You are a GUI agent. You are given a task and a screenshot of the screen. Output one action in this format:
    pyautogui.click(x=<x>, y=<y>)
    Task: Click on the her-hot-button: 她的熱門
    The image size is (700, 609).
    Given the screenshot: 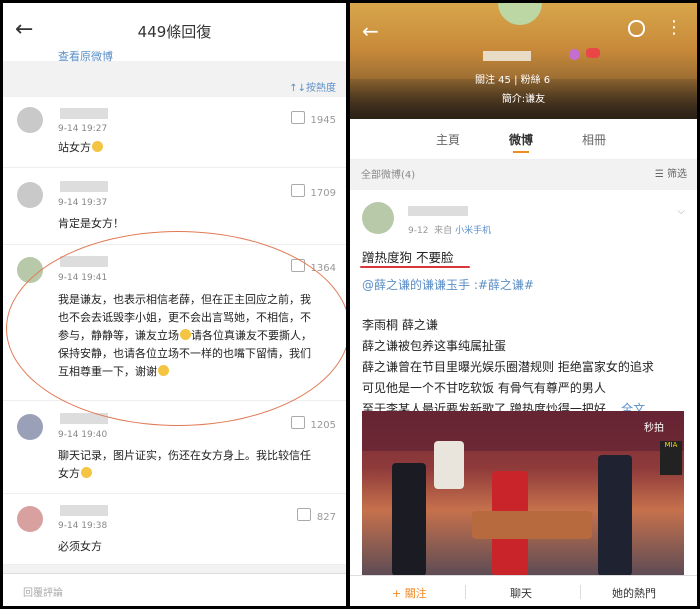 What is the action you would take?
    pyautogui.click(x=634, y=593)
    